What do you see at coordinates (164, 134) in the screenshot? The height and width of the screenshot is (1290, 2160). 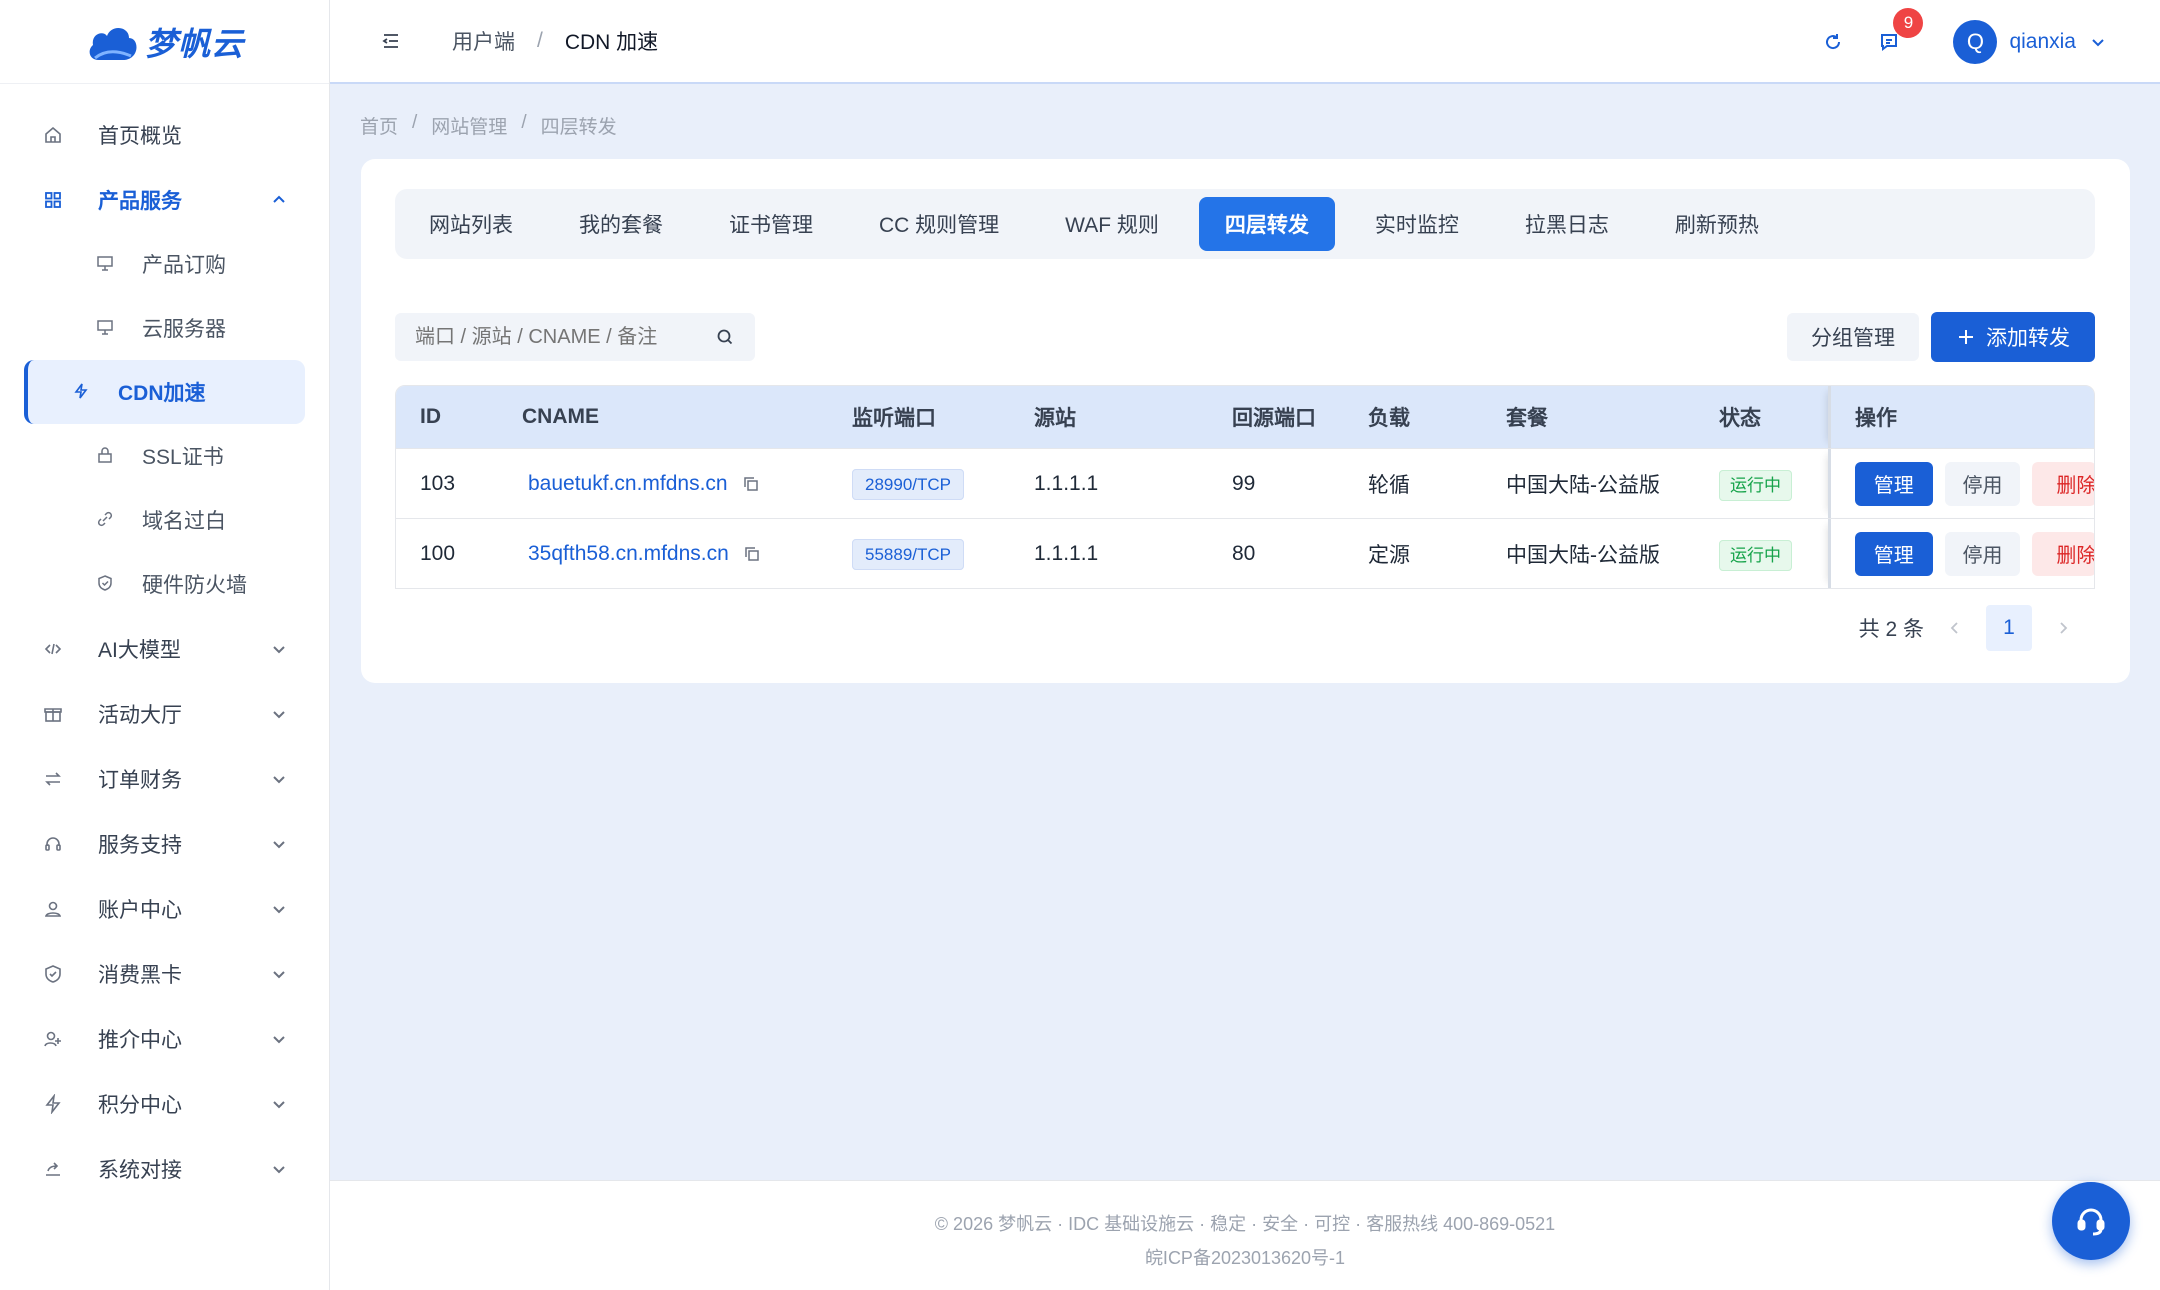 I see `sidebar-item-home: 首页概览` at bounding box center [164, 134].